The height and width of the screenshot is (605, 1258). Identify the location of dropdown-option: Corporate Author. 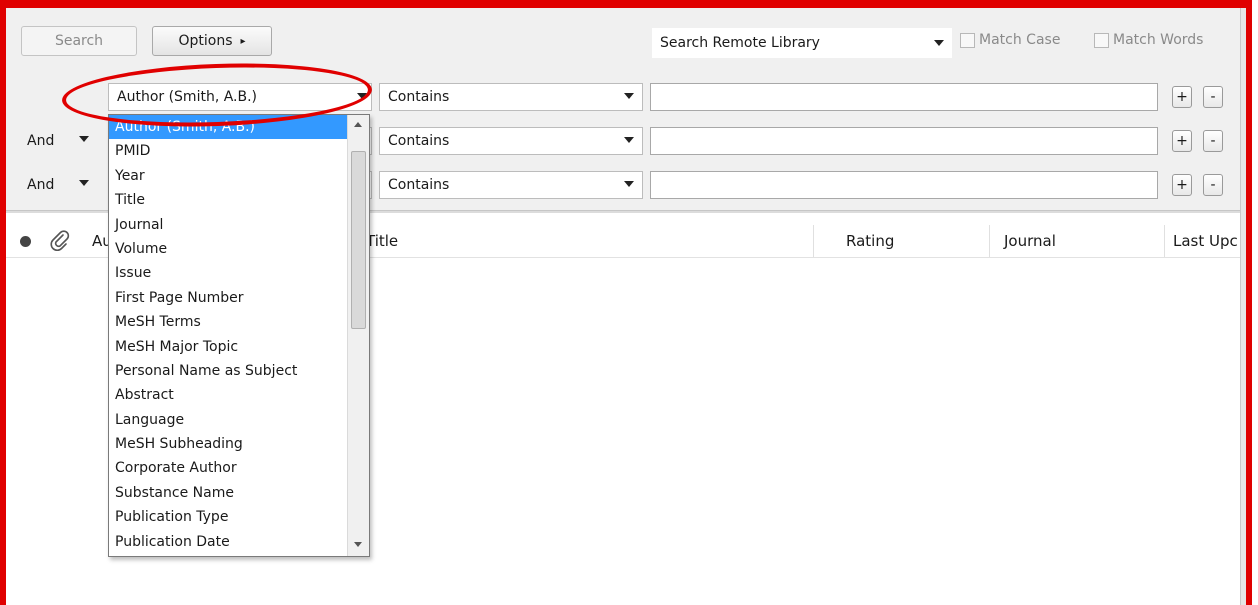
(239, 468).